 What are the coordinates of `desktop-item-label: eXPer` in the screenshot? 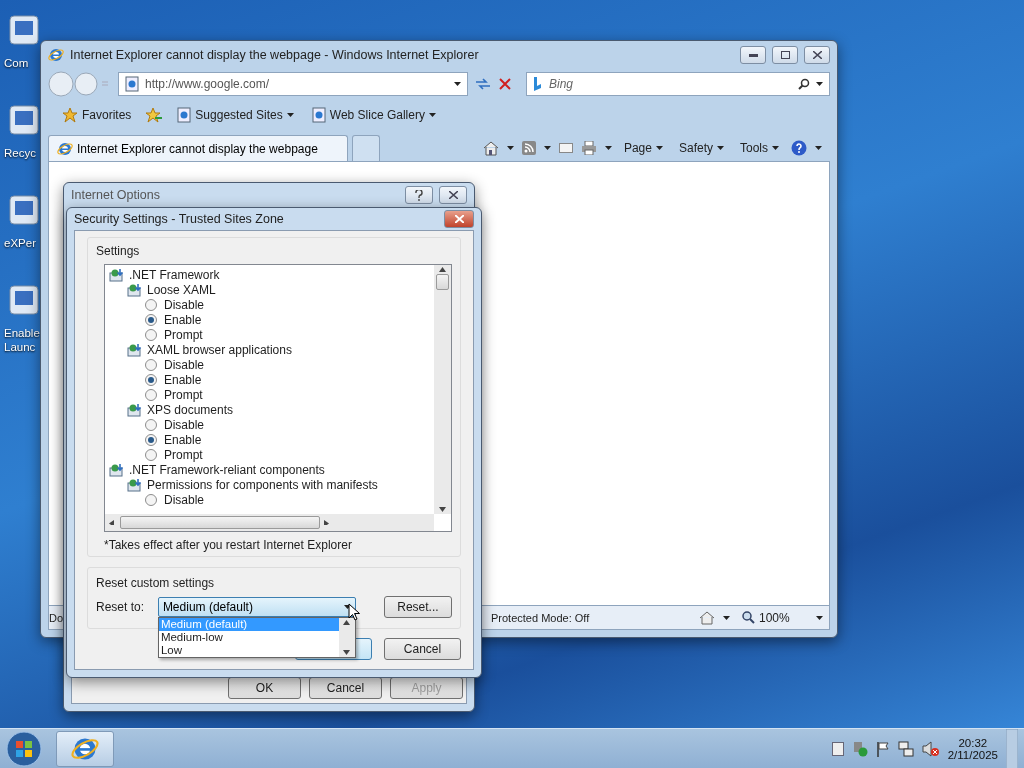 It's located at (20, 243).